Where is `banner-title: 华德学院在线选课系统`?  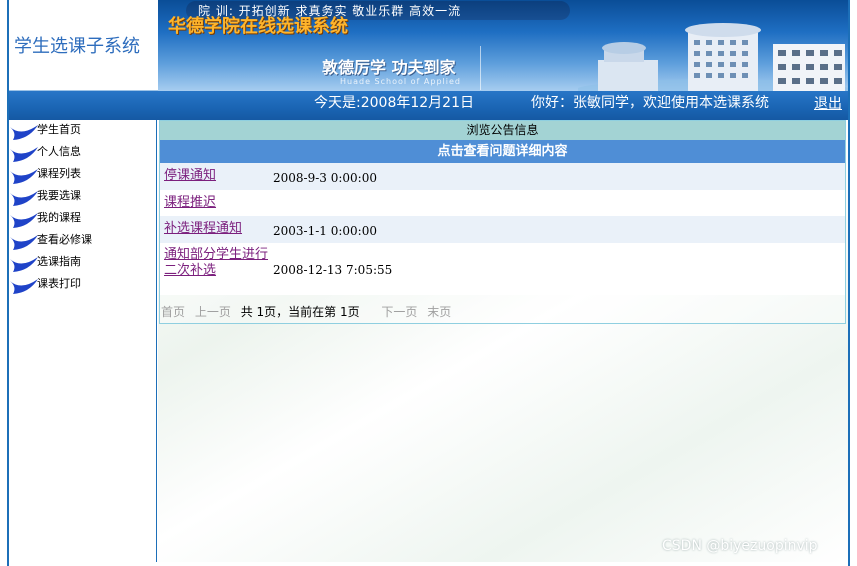 banner-title: 华德学院在线选课系统 is located at coordinates (258, 26).